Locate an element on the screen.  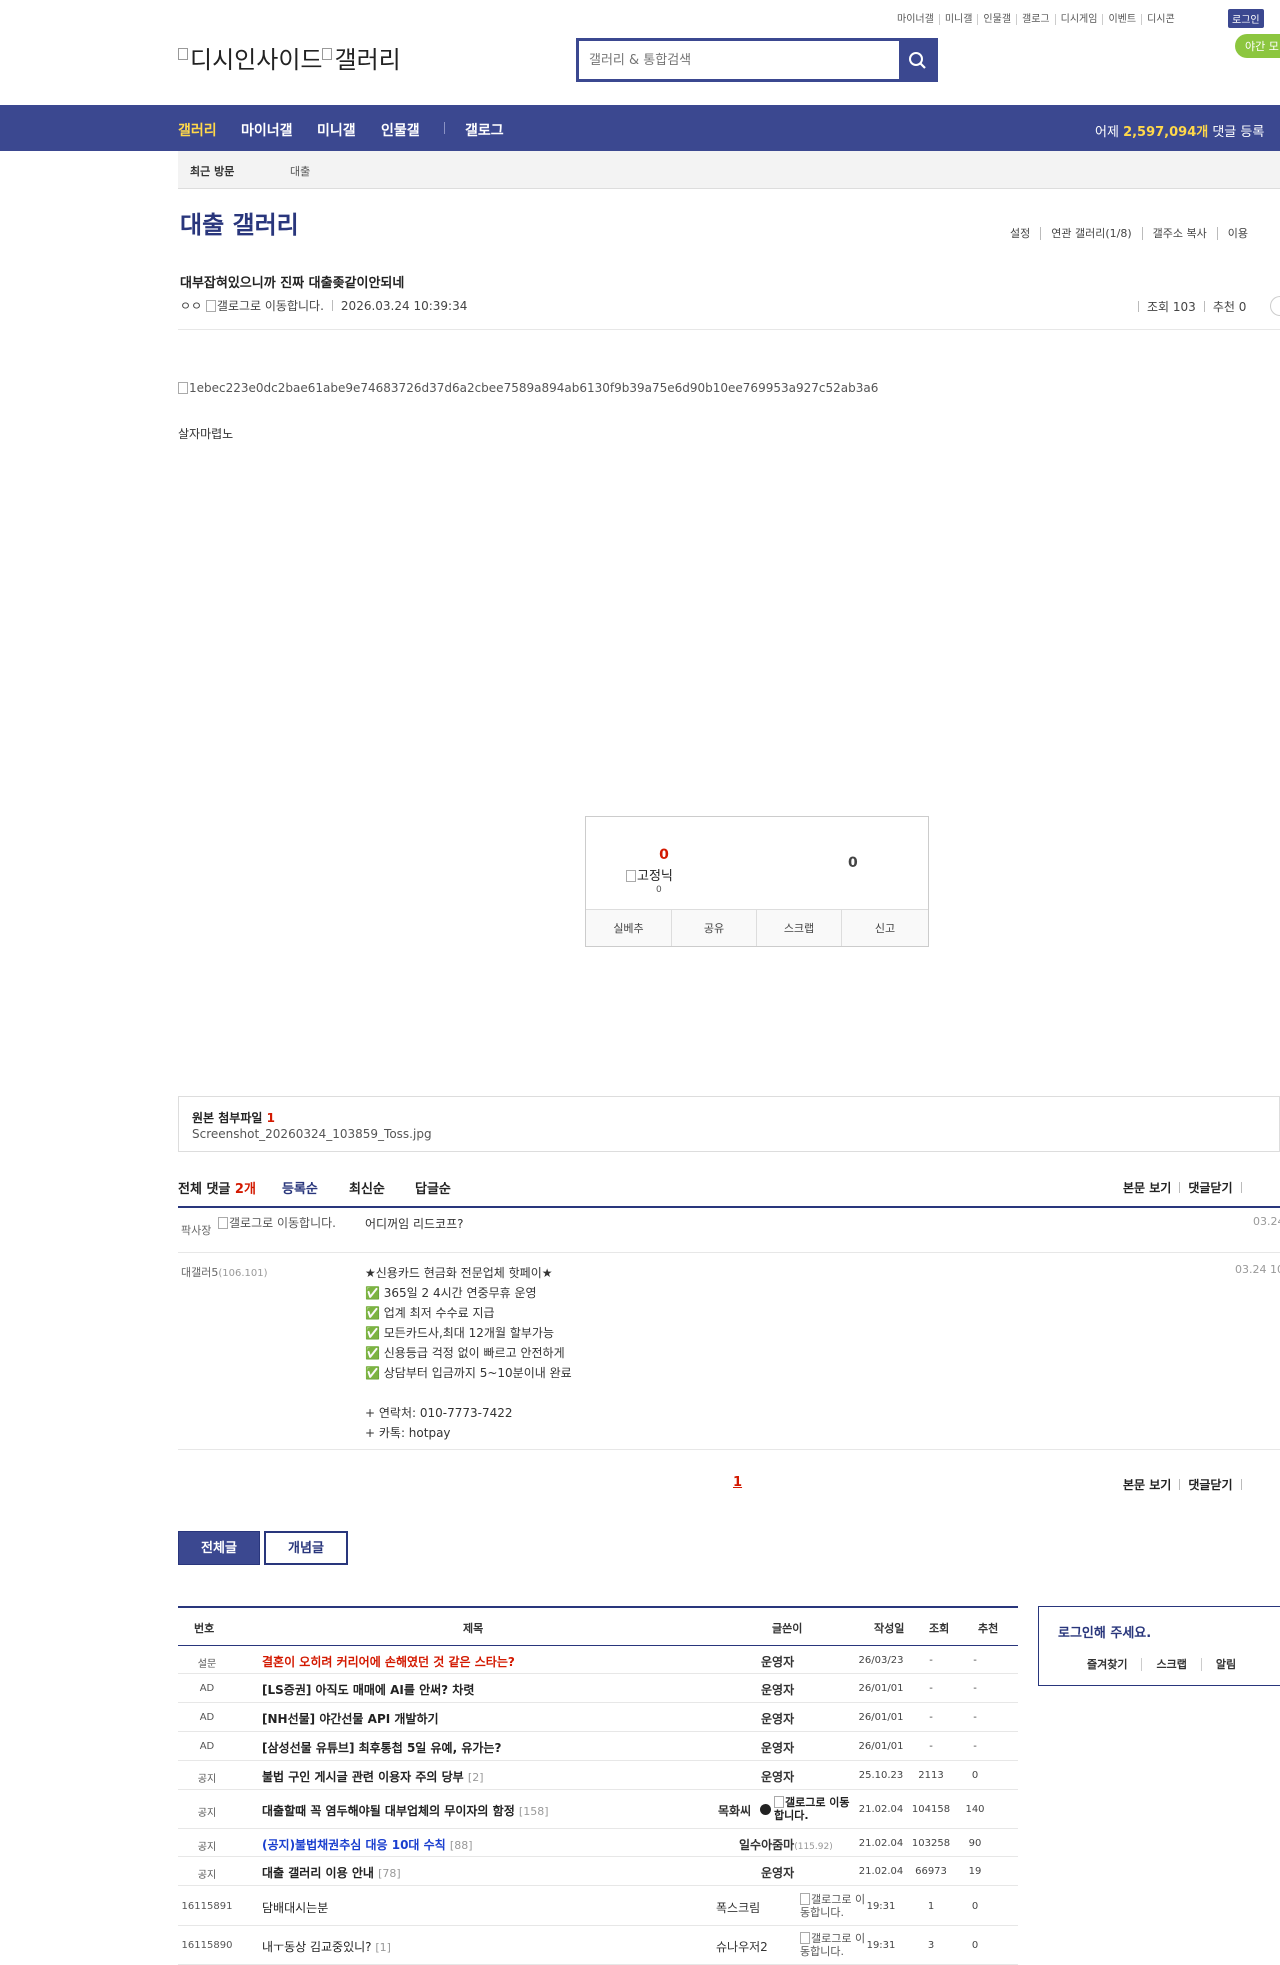
login-prompt: 로그인해 주세요. is located at coordinates (1104, 1631).